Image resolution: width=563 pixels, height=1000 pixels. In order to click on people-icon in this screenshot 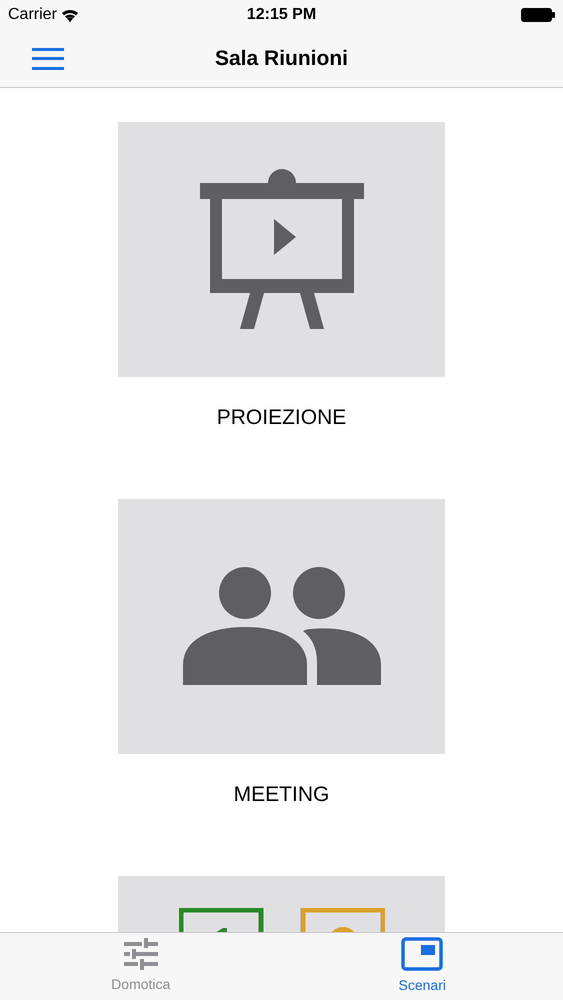, I will do `click(281, 626)`.